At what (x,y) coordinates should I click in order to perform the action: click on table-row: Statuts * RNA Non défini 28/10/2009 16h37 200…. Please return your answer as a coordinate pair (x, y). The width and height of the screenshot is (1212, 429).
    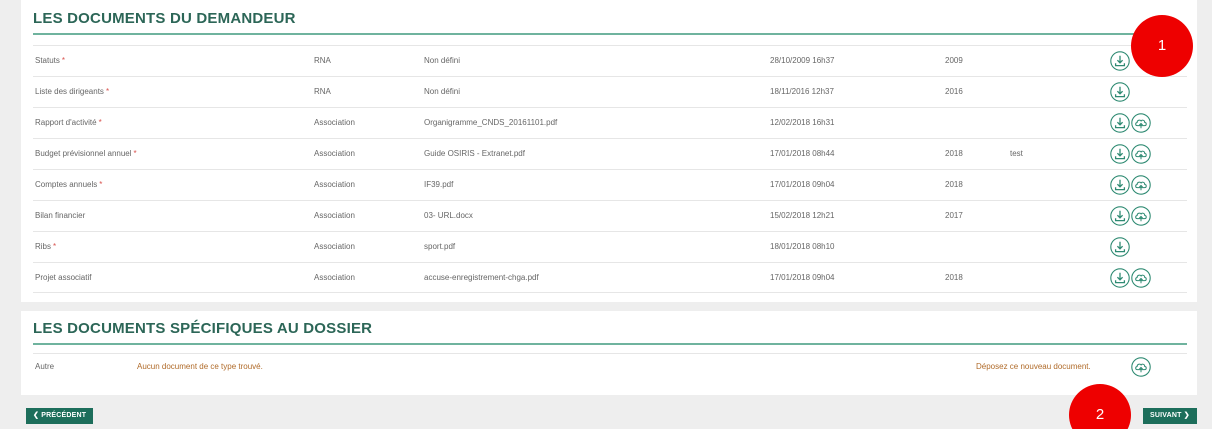
    Looking at the image, I should click on (610, 60).